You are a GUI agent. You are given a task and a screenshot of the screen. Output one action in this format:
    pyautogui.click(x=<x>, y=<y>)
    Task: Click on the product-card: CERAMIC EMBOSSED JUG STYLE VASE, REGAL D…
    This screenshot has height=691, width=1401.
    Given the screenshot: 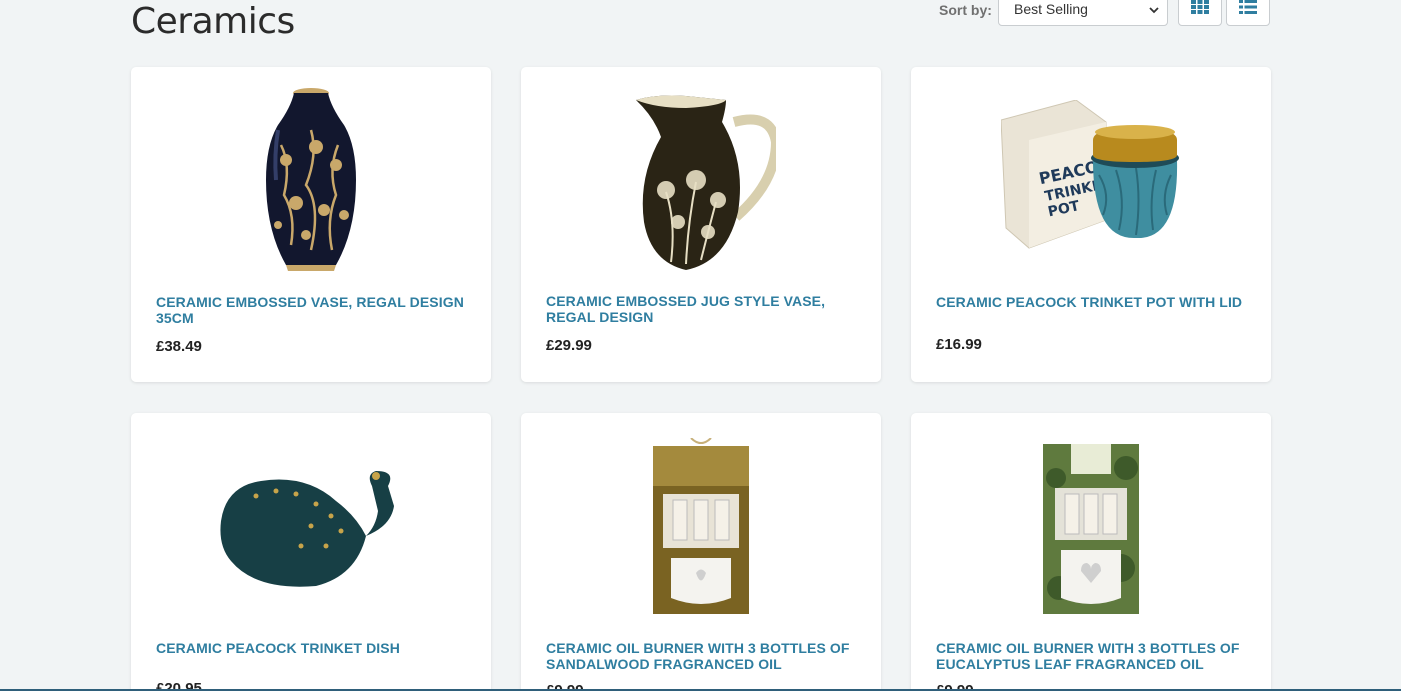 What is the action you would take?
    pyautogui.click(x=701, y=224)
    